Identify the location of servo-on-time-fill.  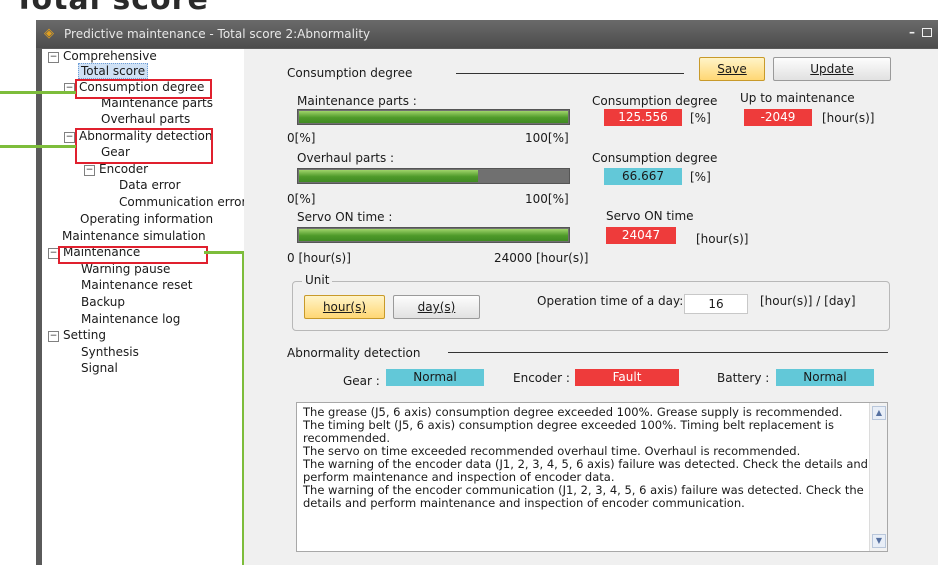
(433, 235).